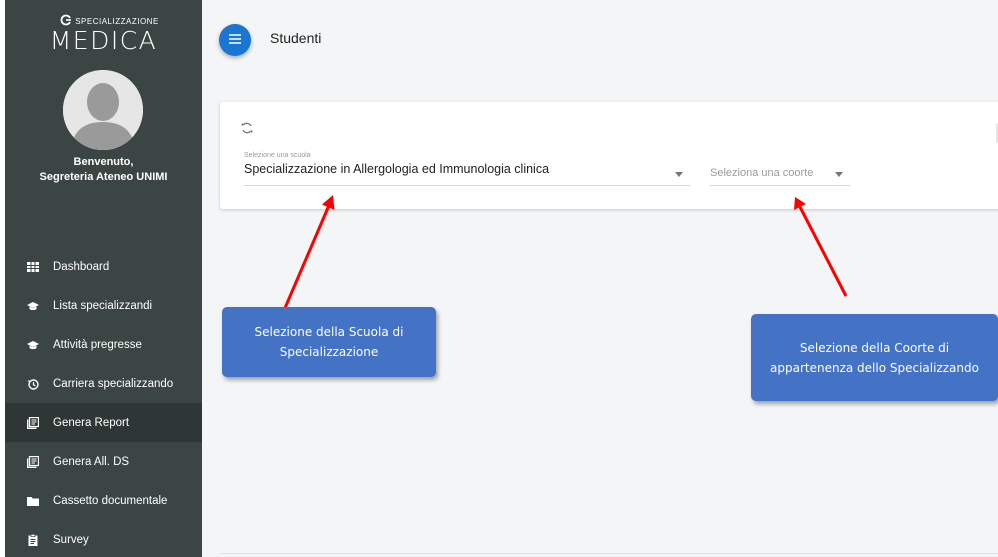 The width and height of the screenshot is (998, 557). I want to click on page-title: Studenti, so click(296, 38).